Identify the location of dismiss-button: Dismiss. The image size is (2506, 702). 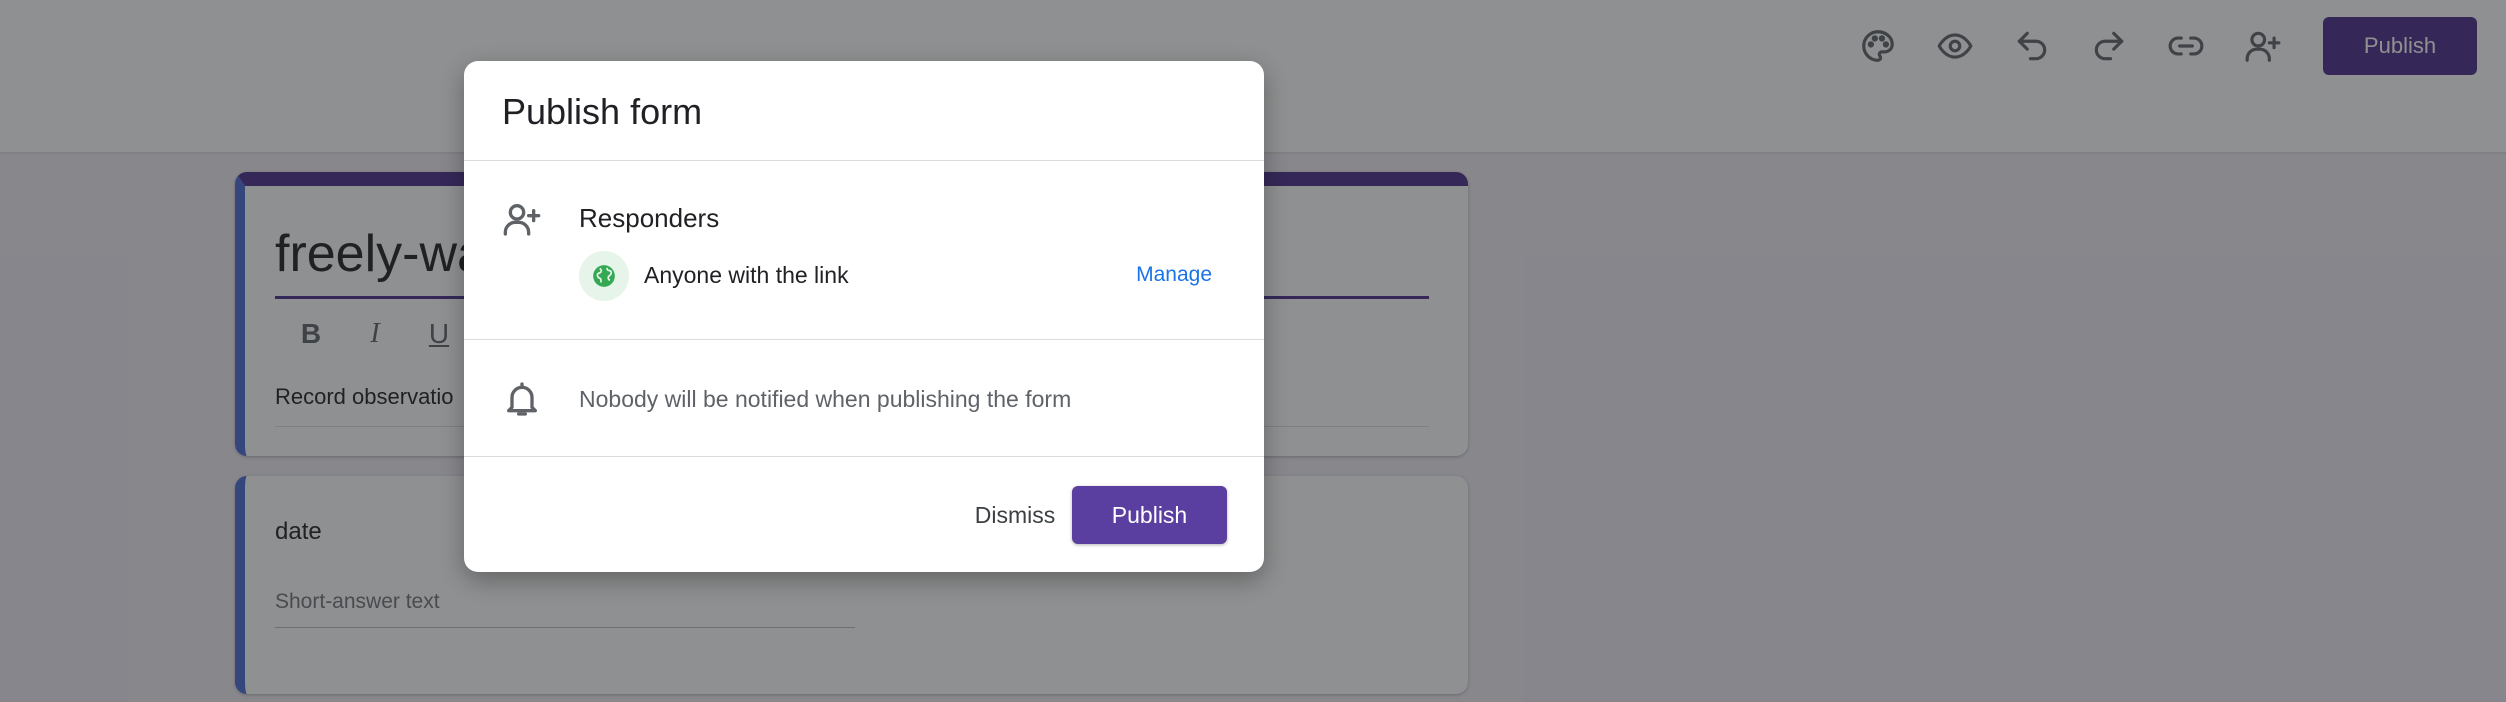
(1015, 515).